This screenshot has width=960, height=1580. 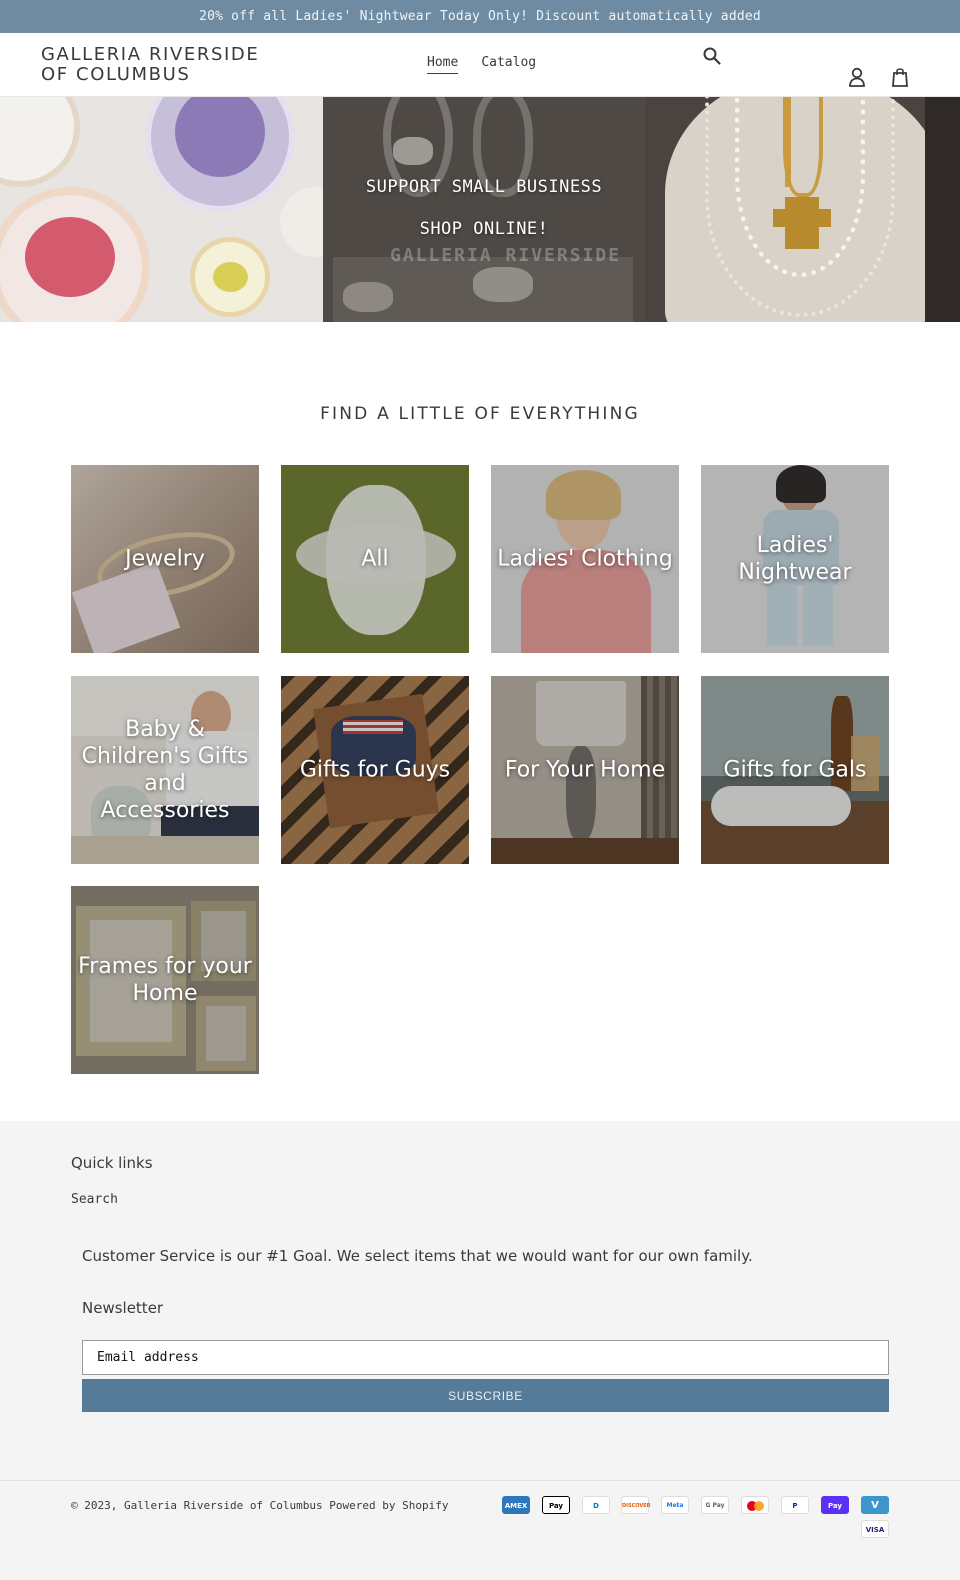 I want to click on collection-label: Frames for your Home, so click(x=165, y=980).